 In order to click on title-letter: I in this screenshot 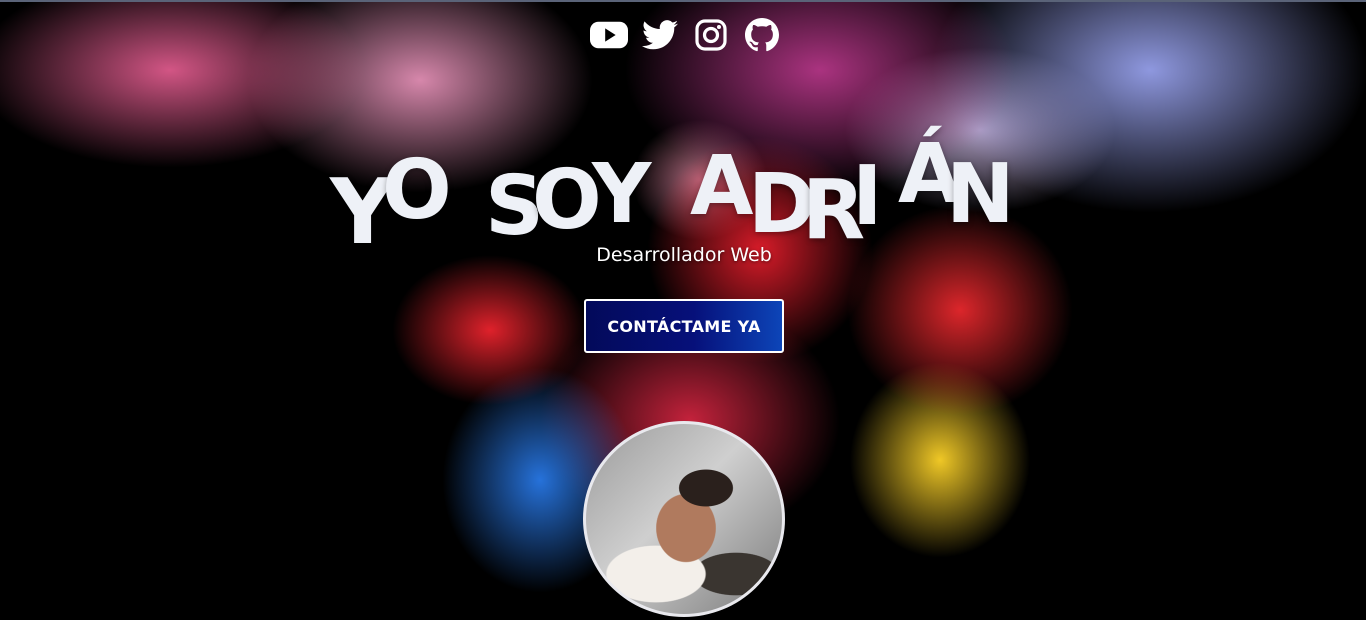, I will do `click(867, 196)`.